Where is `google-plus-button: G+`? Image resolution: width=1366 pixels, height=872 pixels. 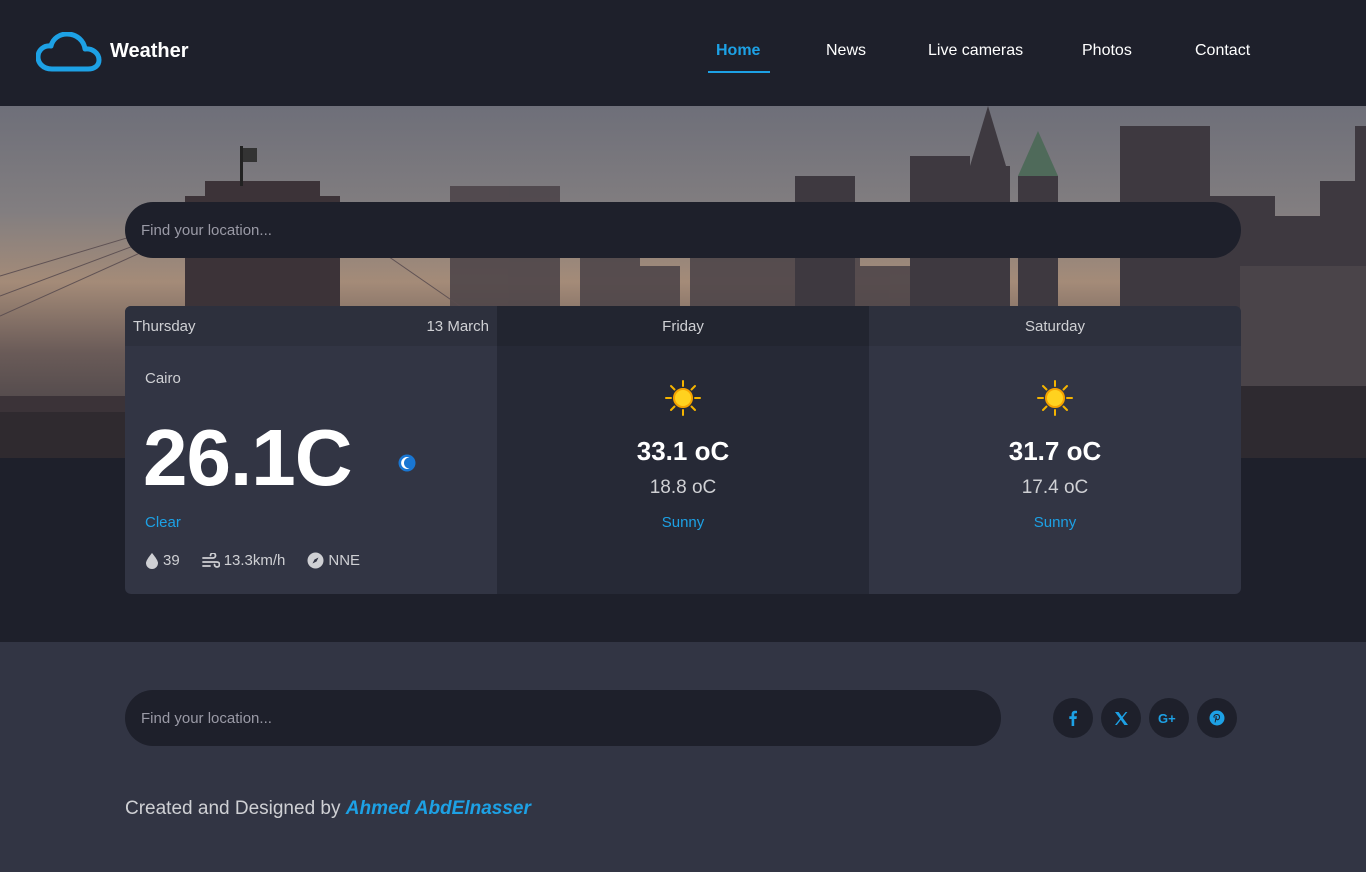
google-plus-button: G+ is located at coordinates (1169, 718).